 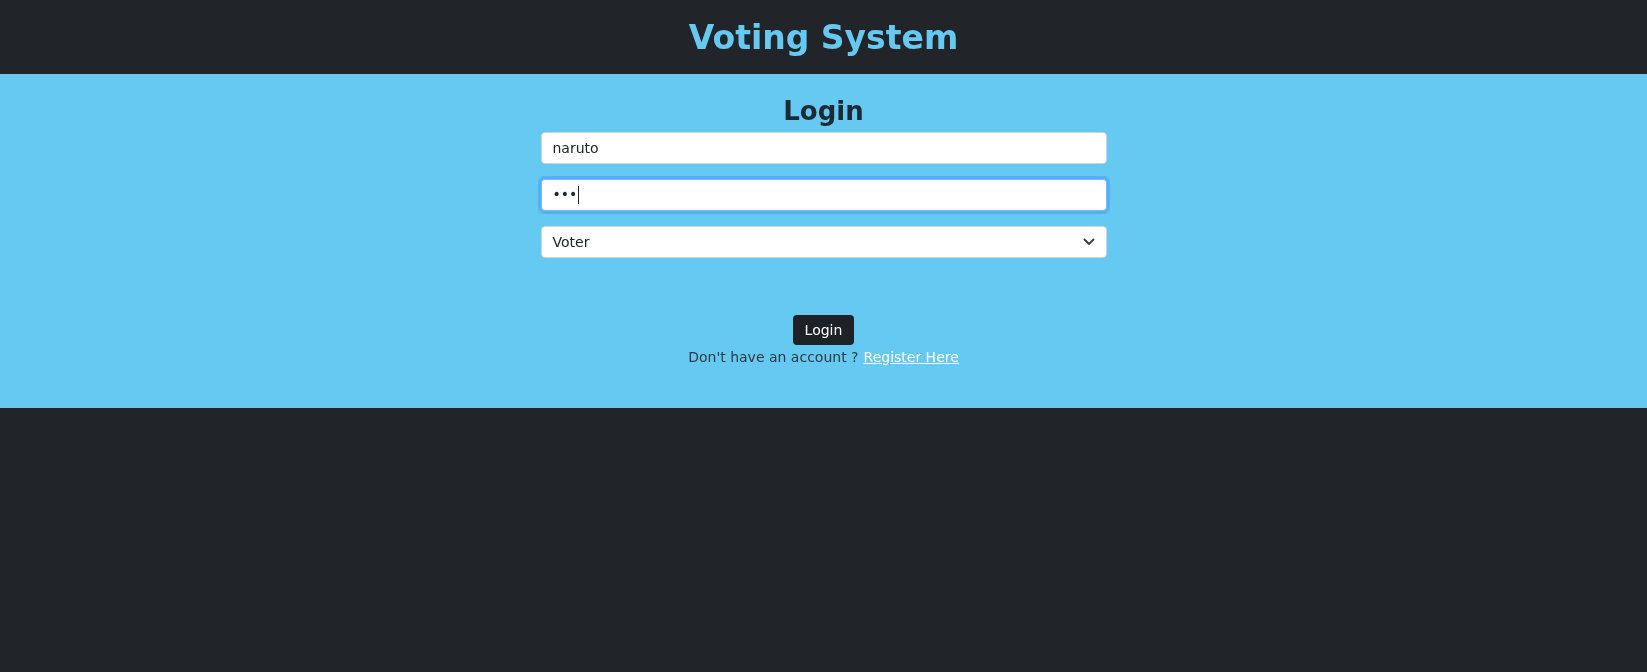 I want to click on password-field: •••, so click(x=823, y=195).